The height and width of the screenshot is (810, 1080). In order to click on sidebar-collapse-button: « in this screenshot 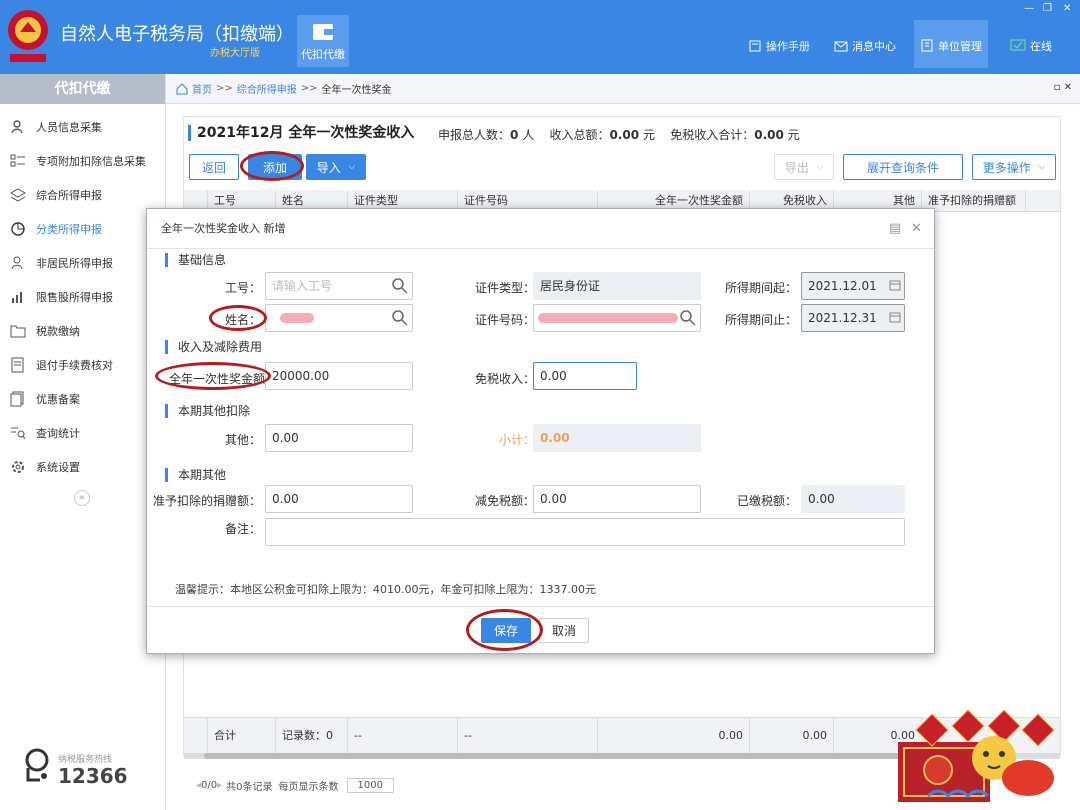, I will do `click(82, 498)`.